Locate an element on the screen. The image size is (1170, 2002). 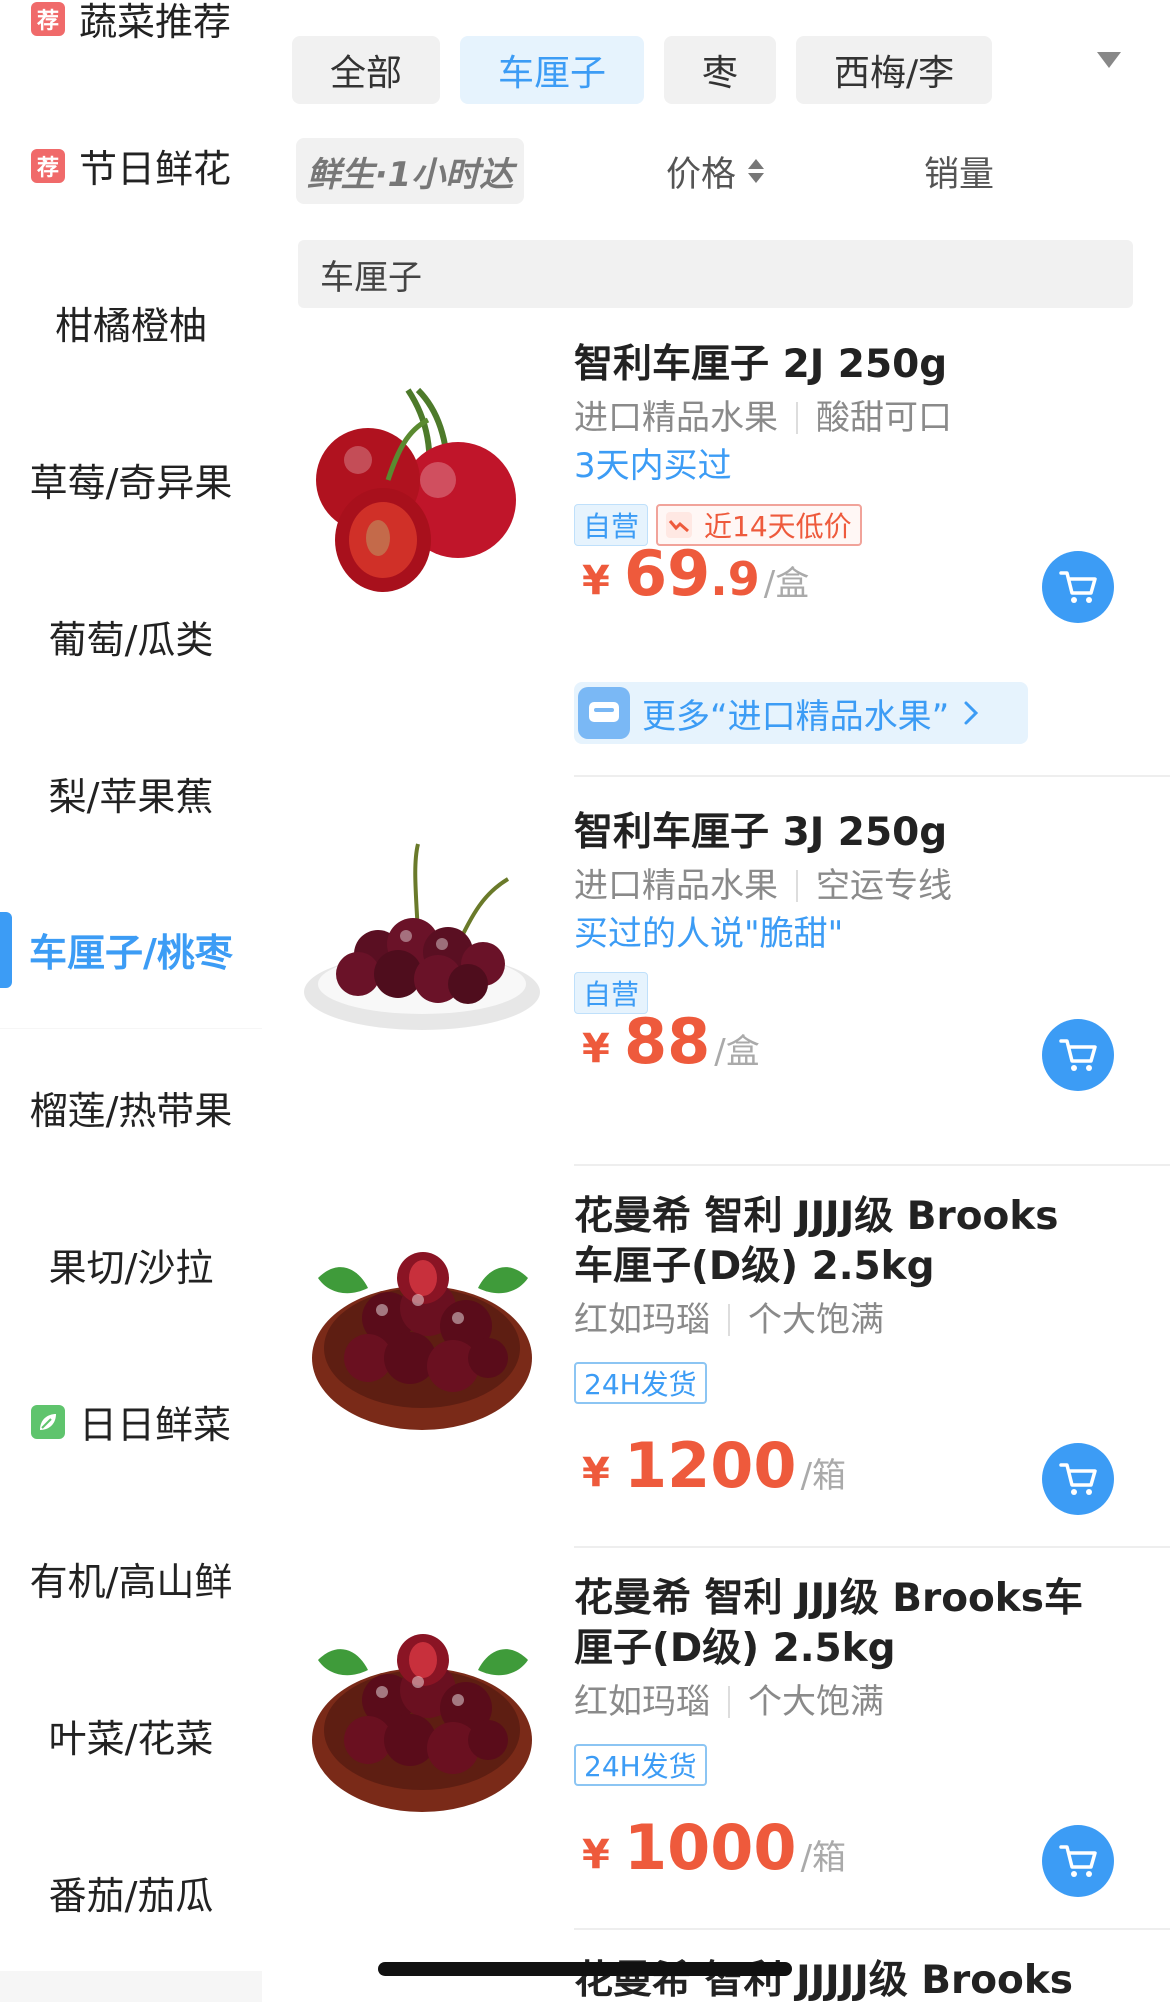
price-integer: 69 is located at coordinates (667, 573).